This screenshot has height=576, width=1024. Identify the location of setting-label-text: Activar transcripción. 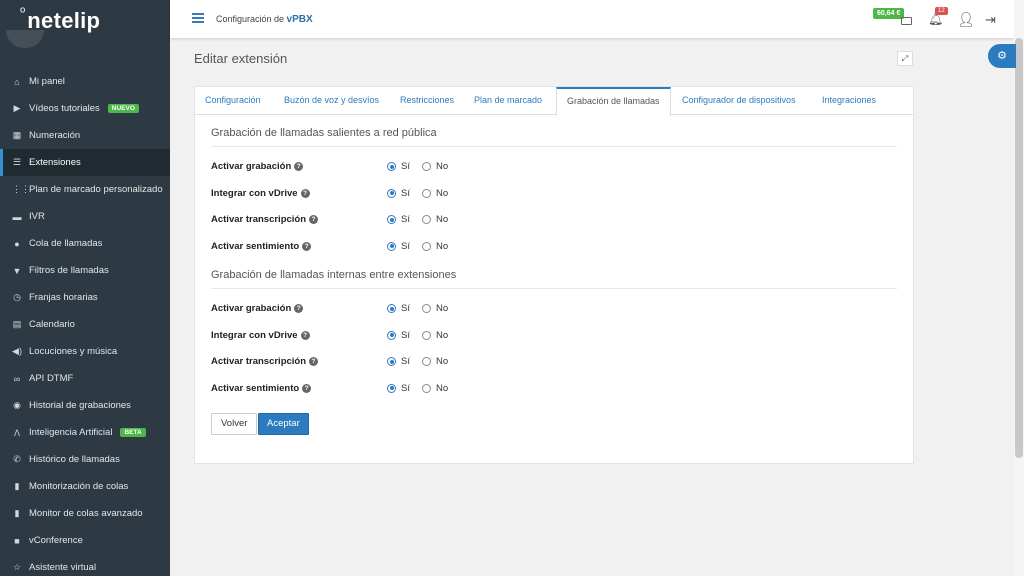
(259, 362).